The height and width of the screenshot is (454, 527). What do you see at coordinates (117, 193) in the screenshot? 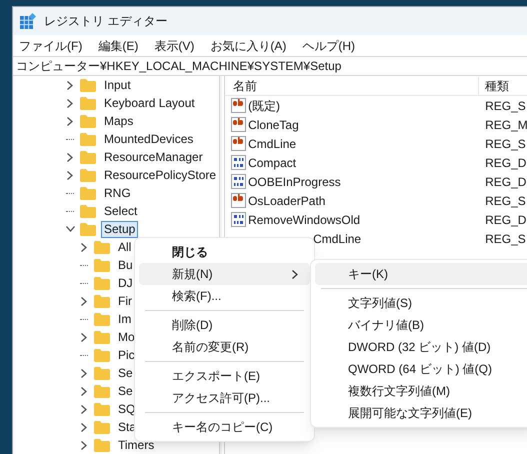
I see `tree-item: RNG` at bounding box center [117, 193].